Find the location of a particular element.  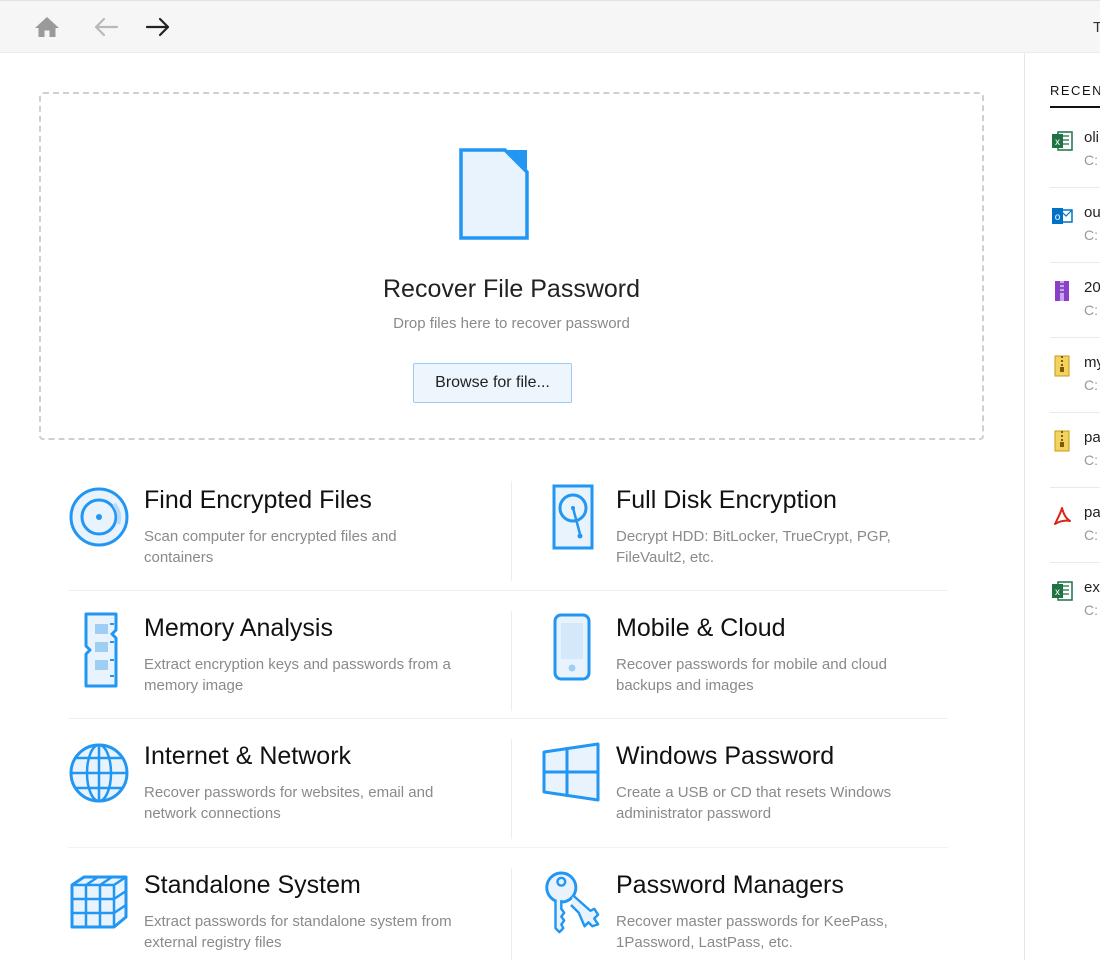

recent-heading: RECEN is located at coordinates (1075, 90).